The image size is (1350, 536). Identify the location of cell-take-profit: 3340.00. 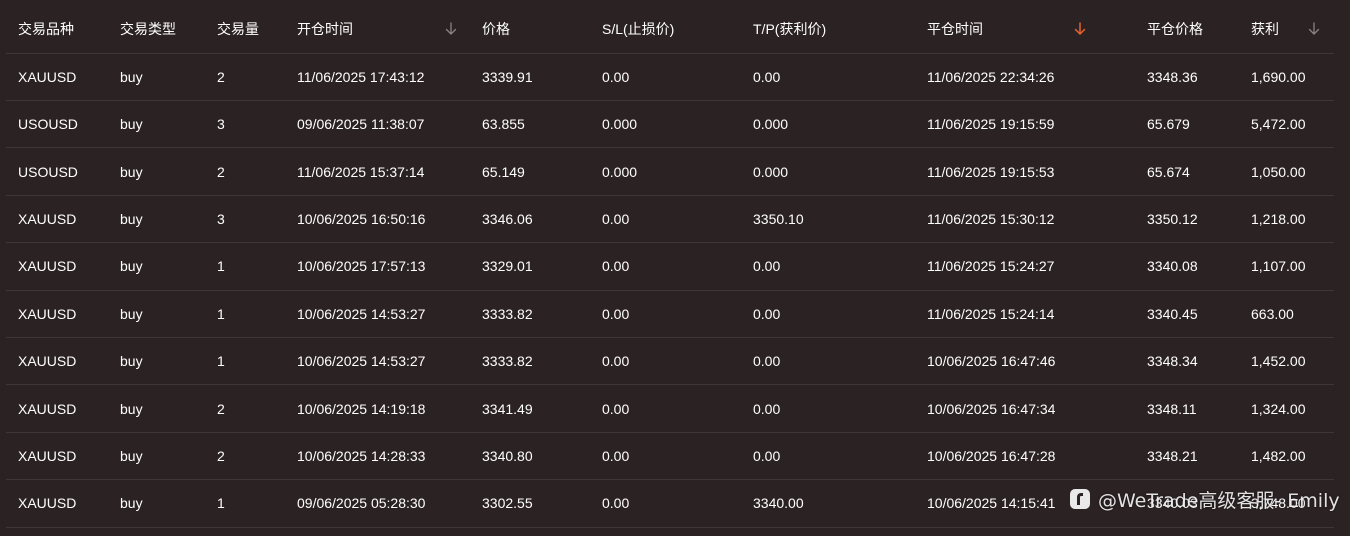
(778, 503).